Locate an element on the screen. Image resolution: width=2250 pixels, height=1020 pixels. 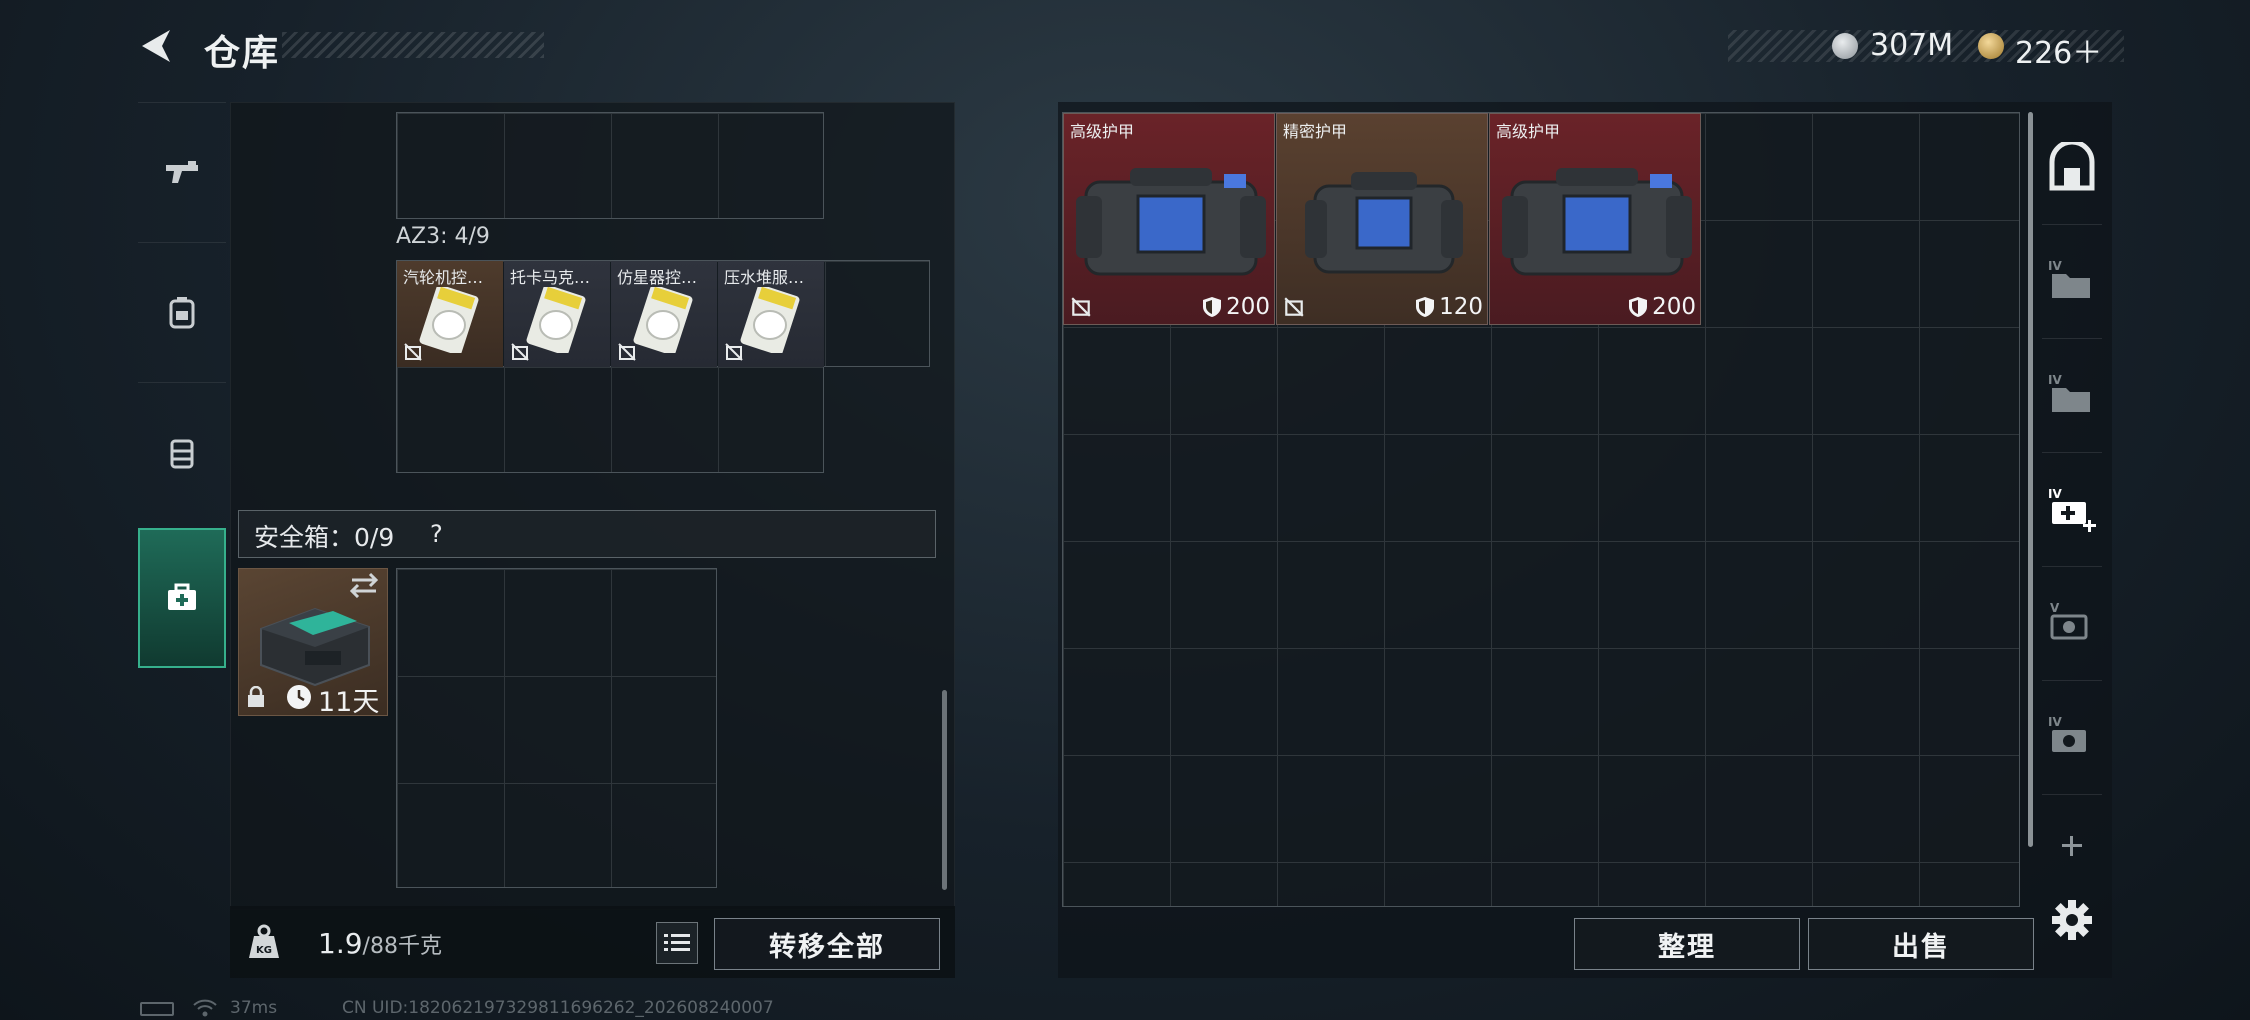
tab-storage-add: IV is located at coordinates (2072, 510).